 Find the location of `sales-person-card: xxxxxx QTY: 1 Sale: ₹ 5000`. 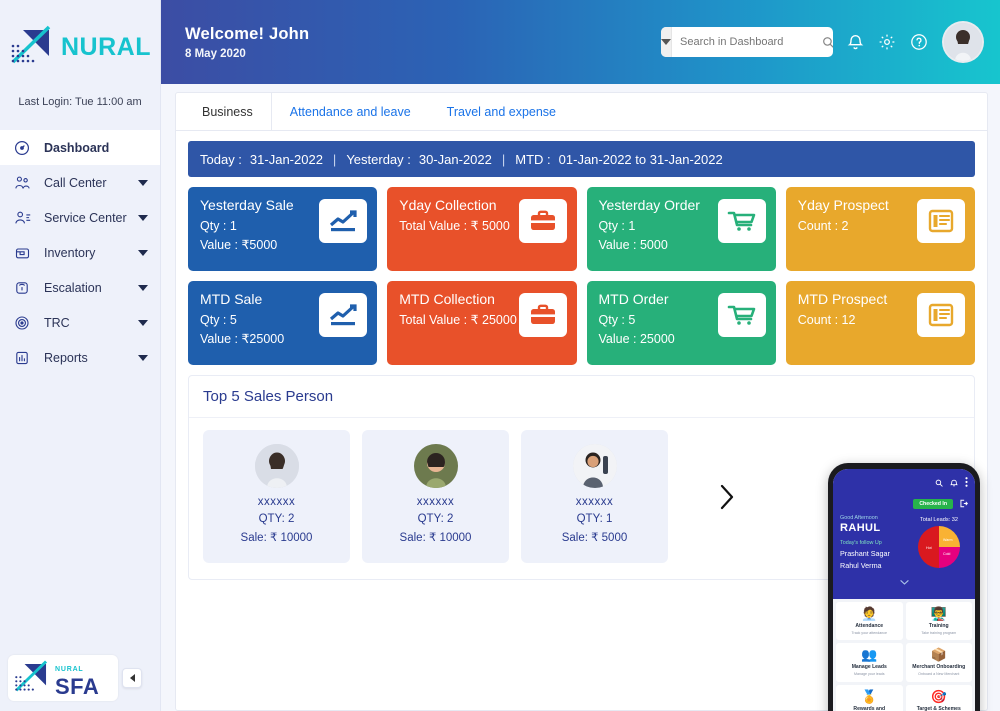

sales-person-card: xxxxxx QTY: 1 Sale: ₹ 5000 is located at coordinates (594, 496).